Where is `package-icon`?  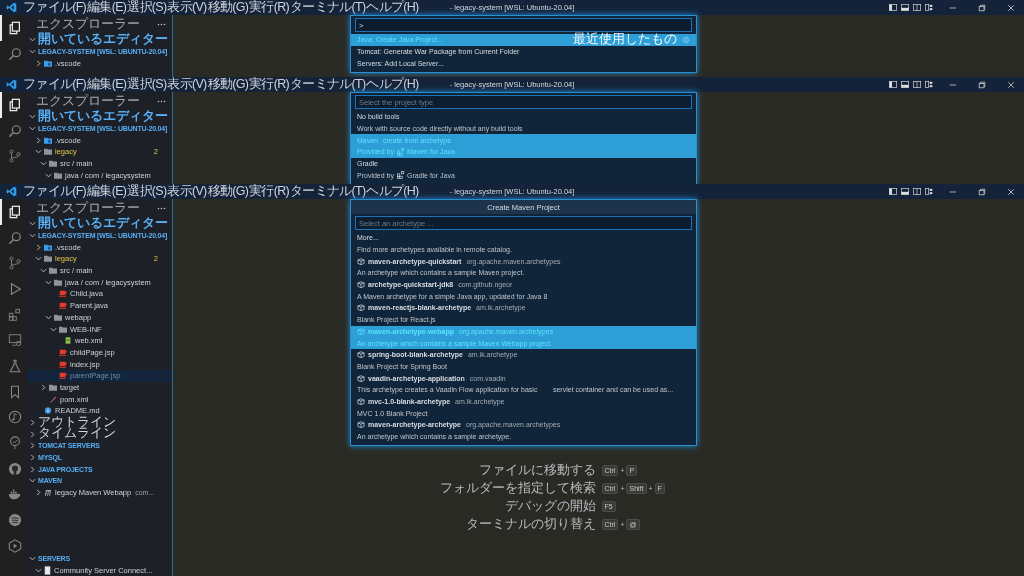
package-icon is located at coordinates (361, 261).